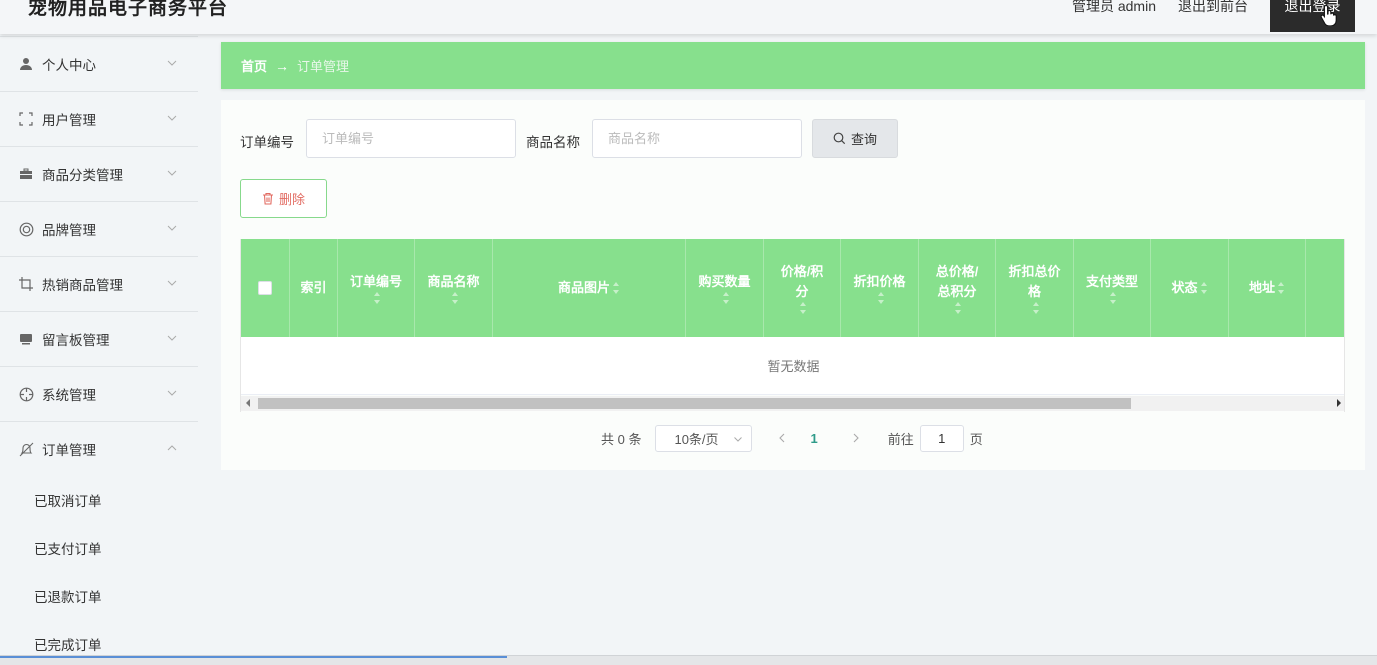 The height and width of the screenshot is (665, 1377). I want to click on column-header: 支付类型, so click(1112, 288).